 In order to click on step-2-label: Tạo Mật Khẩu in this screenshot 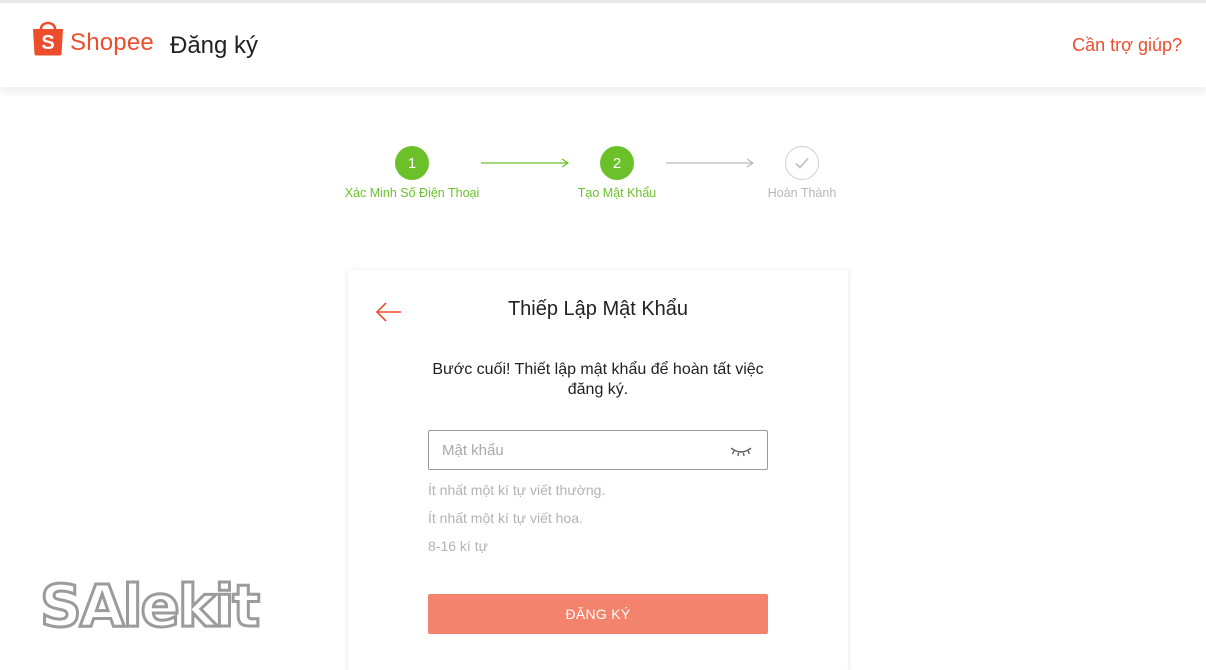, I will do `click(617, 193)`.